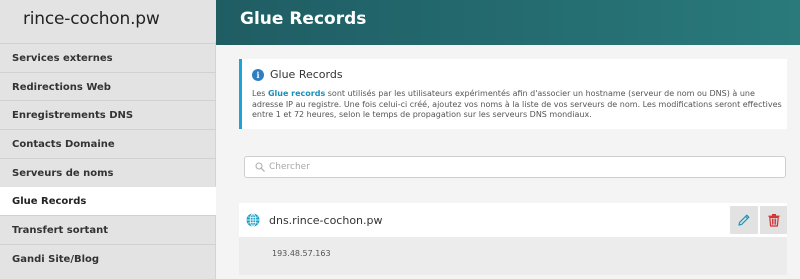 This screenshot has width=800, height=279. I want to click on page-title: Glue Records, so click(303, 19).